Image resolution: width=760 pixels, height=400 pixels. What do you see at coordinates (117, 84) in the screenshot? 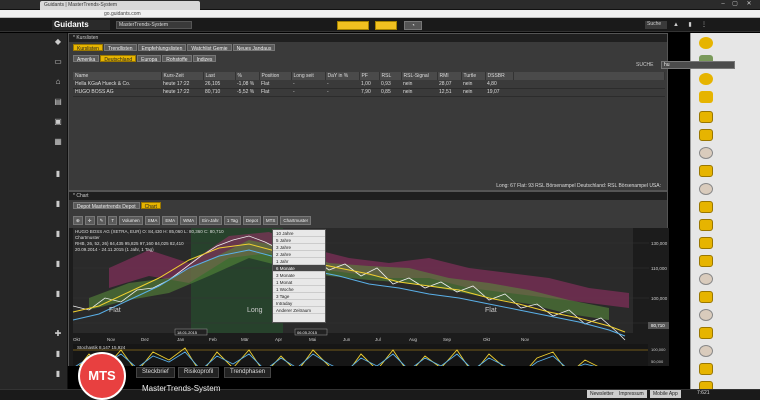
I see `cell-name: Hella KGaA Hueck & Co.` at bounding box center [117, 84].